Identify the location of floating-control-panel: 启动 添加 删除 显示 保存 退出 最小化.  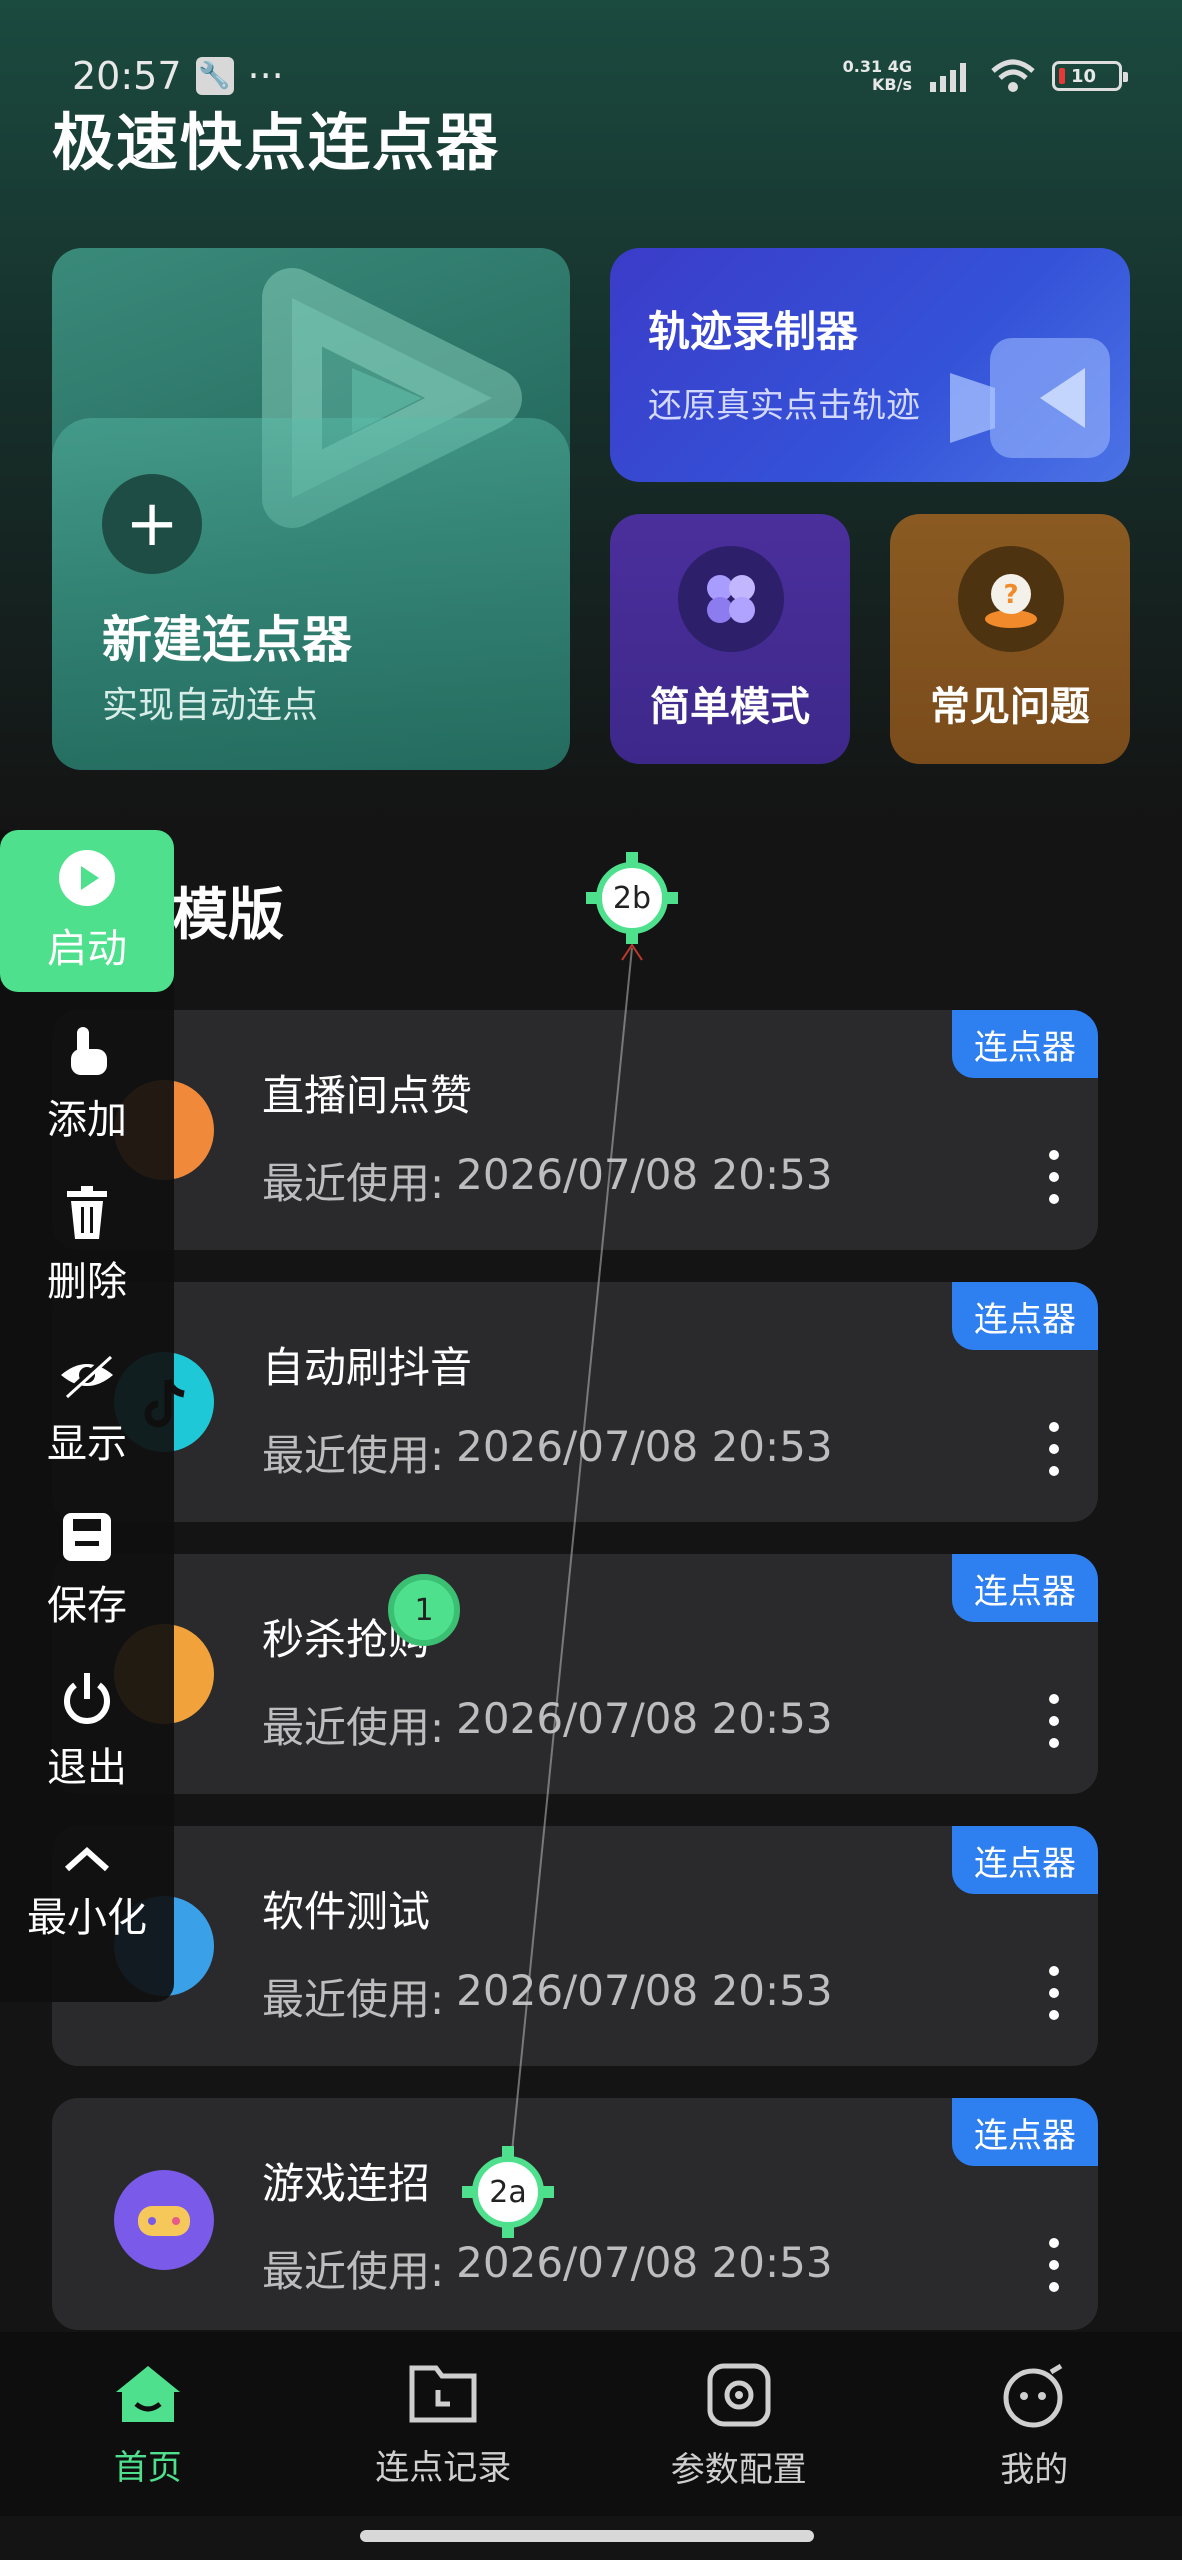
(87, 1416).